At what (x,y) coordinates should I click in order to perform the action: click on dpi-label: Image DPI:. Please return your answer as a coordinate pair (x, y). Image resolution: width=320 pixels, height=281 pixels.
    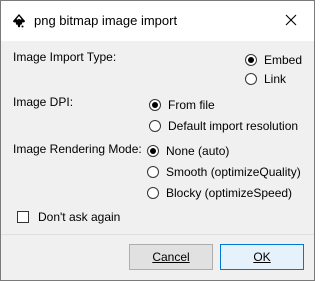
    Looking at the image, I should click on (43, 102).